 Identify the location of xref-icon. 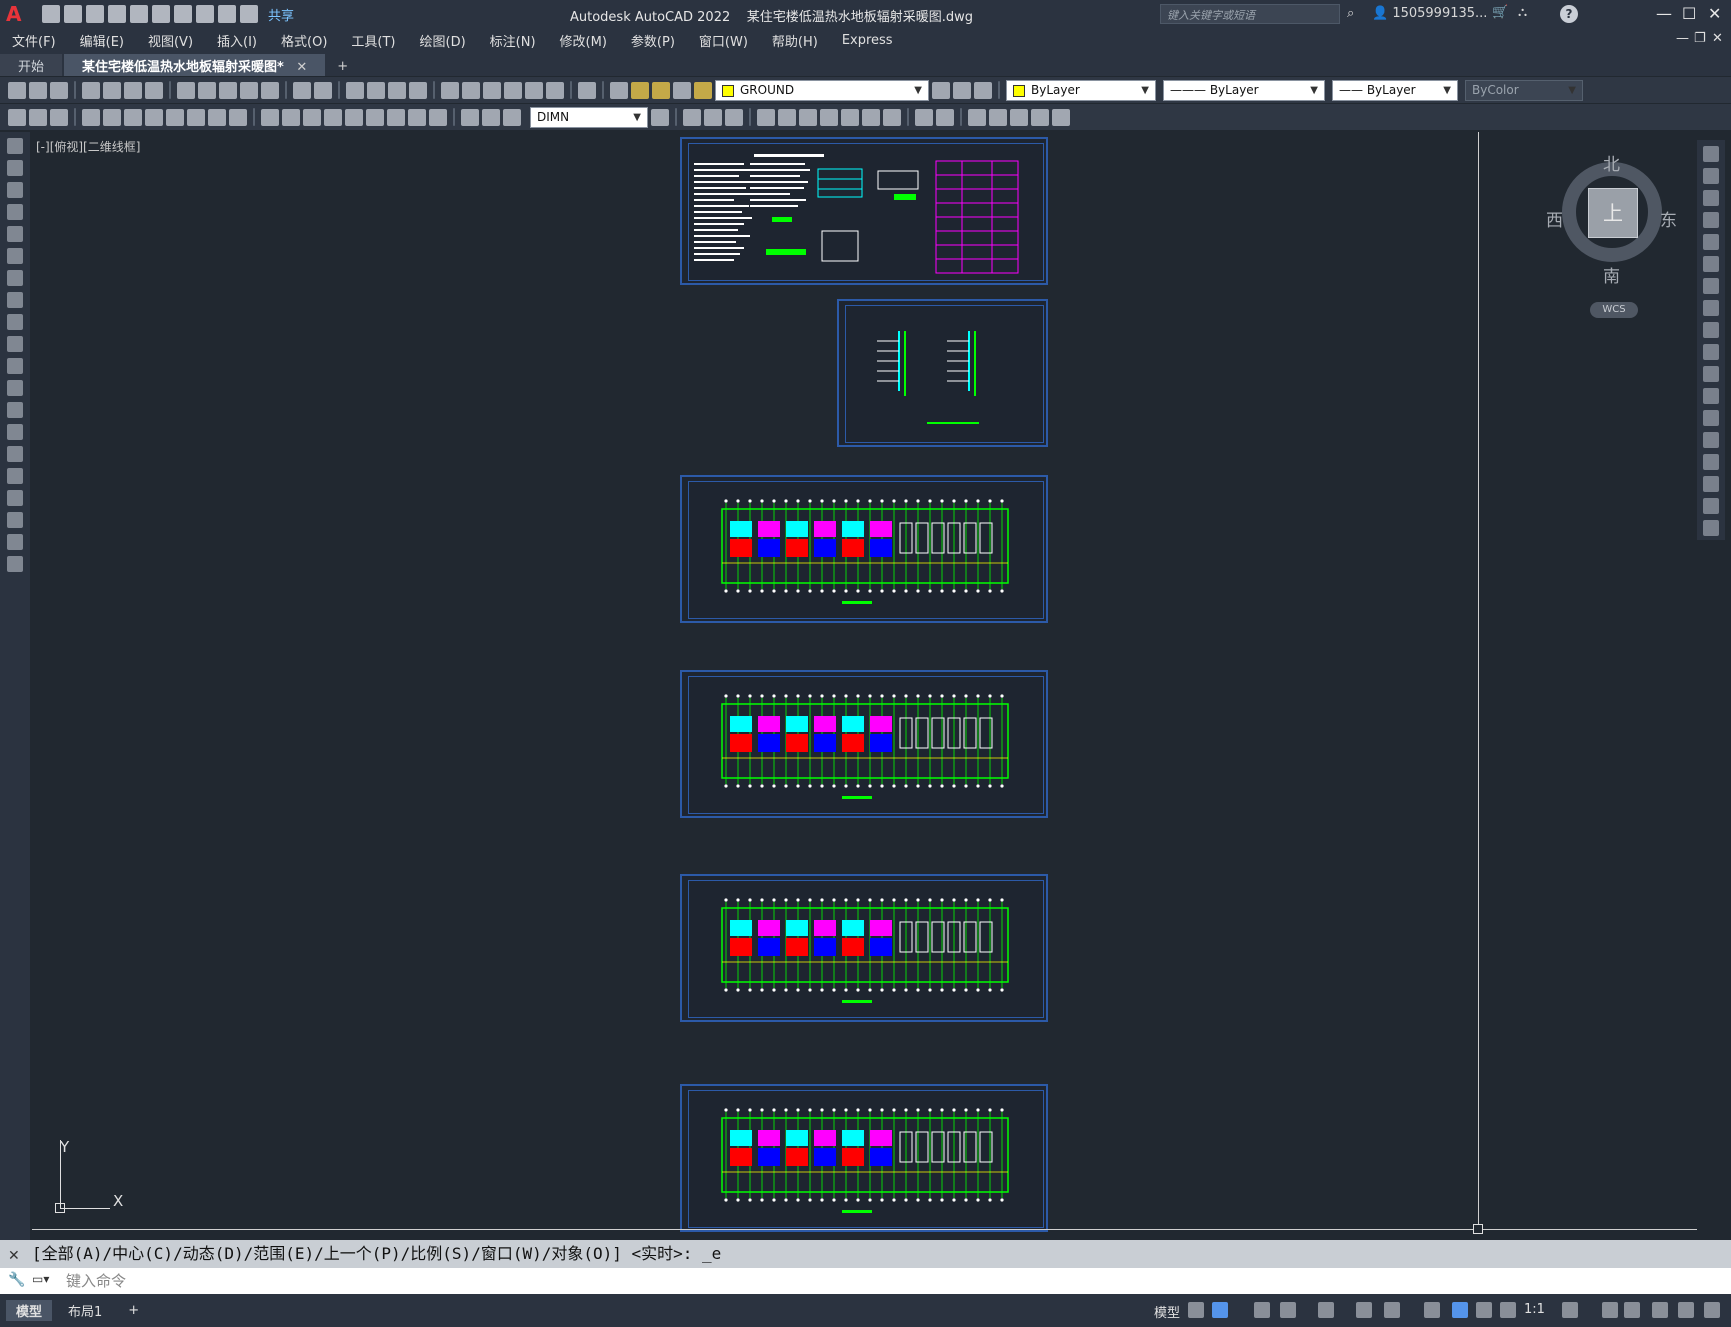
(871, 117).